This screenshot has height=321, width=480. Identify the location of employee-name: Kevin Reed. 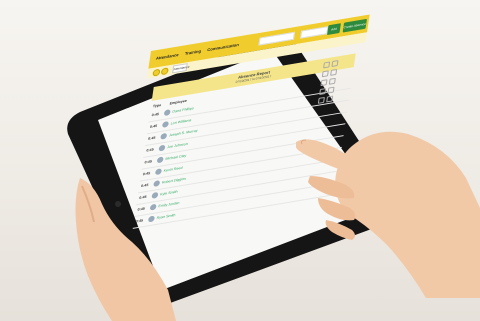
(172, 169).